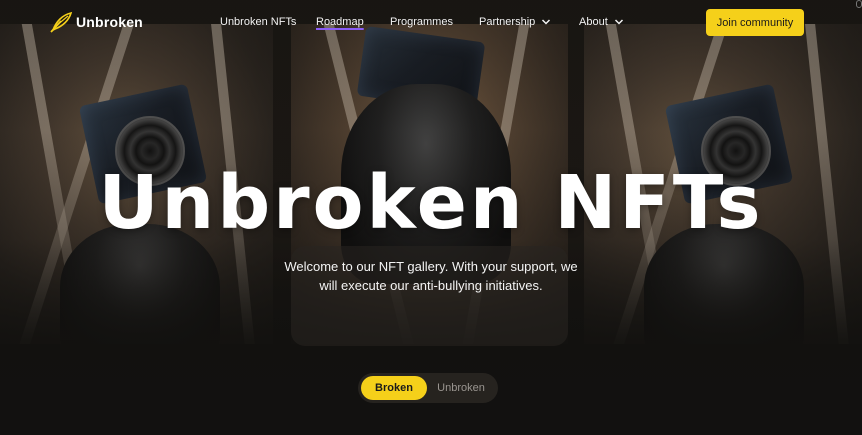  Describe the element at coordinates (461, 388) in the screenshot. I see `toggle-unbroken: Unbroken` at that location.